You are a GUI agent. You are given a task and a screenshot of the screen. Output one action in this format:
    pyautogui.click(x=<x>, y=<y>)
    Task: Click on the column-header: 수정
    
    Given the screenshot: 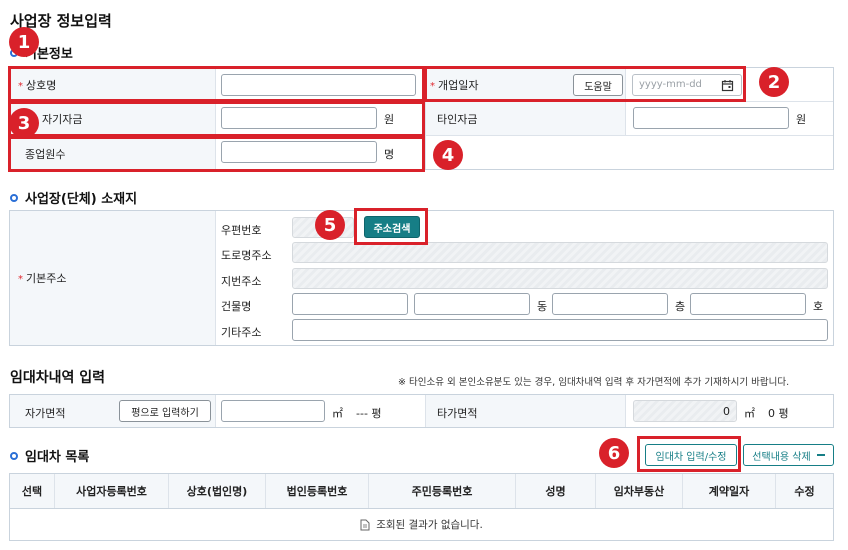 What is the action you would take?
    pyautogui.click(x=804, y=491)
    